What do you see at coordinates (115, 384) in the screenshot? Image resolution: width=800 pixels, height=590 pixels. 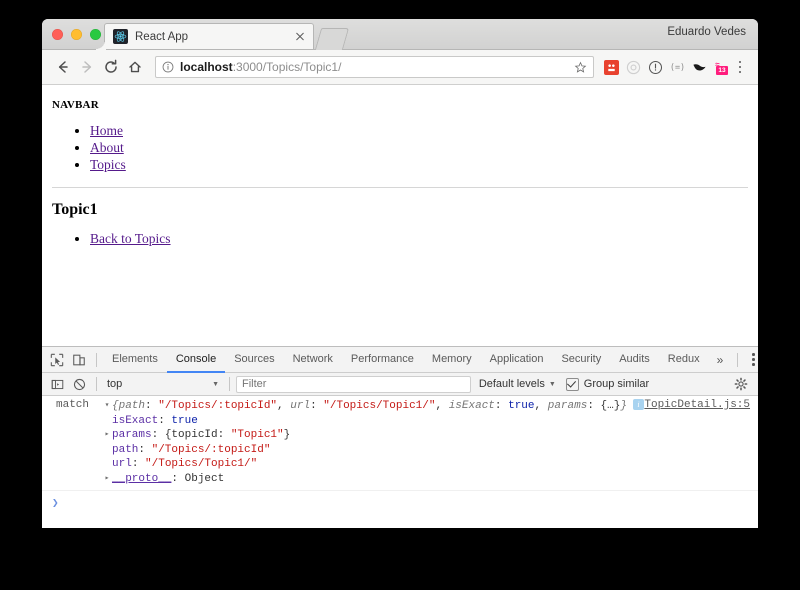 I see `console-context-value: top` at bounding box center [115, 384].